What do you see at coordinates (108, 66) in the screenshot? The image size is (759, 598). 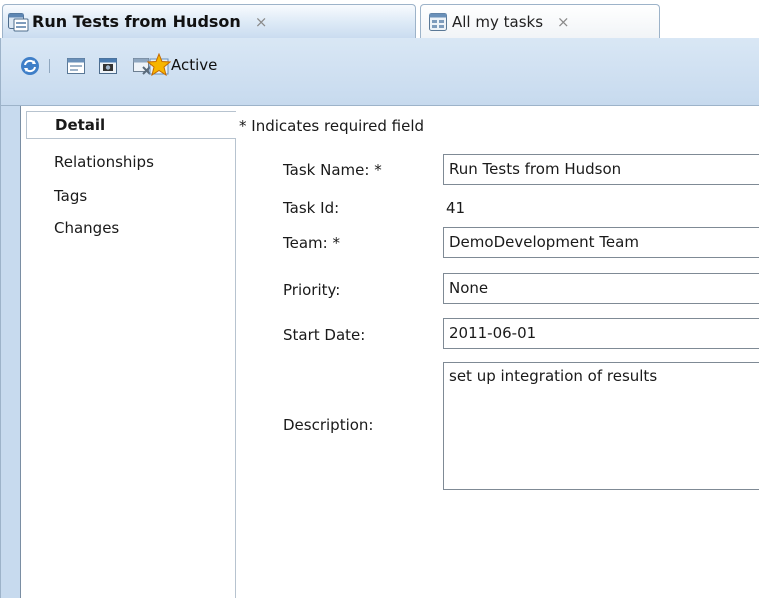 I see `save-icon` at bounding box center [108, 66].